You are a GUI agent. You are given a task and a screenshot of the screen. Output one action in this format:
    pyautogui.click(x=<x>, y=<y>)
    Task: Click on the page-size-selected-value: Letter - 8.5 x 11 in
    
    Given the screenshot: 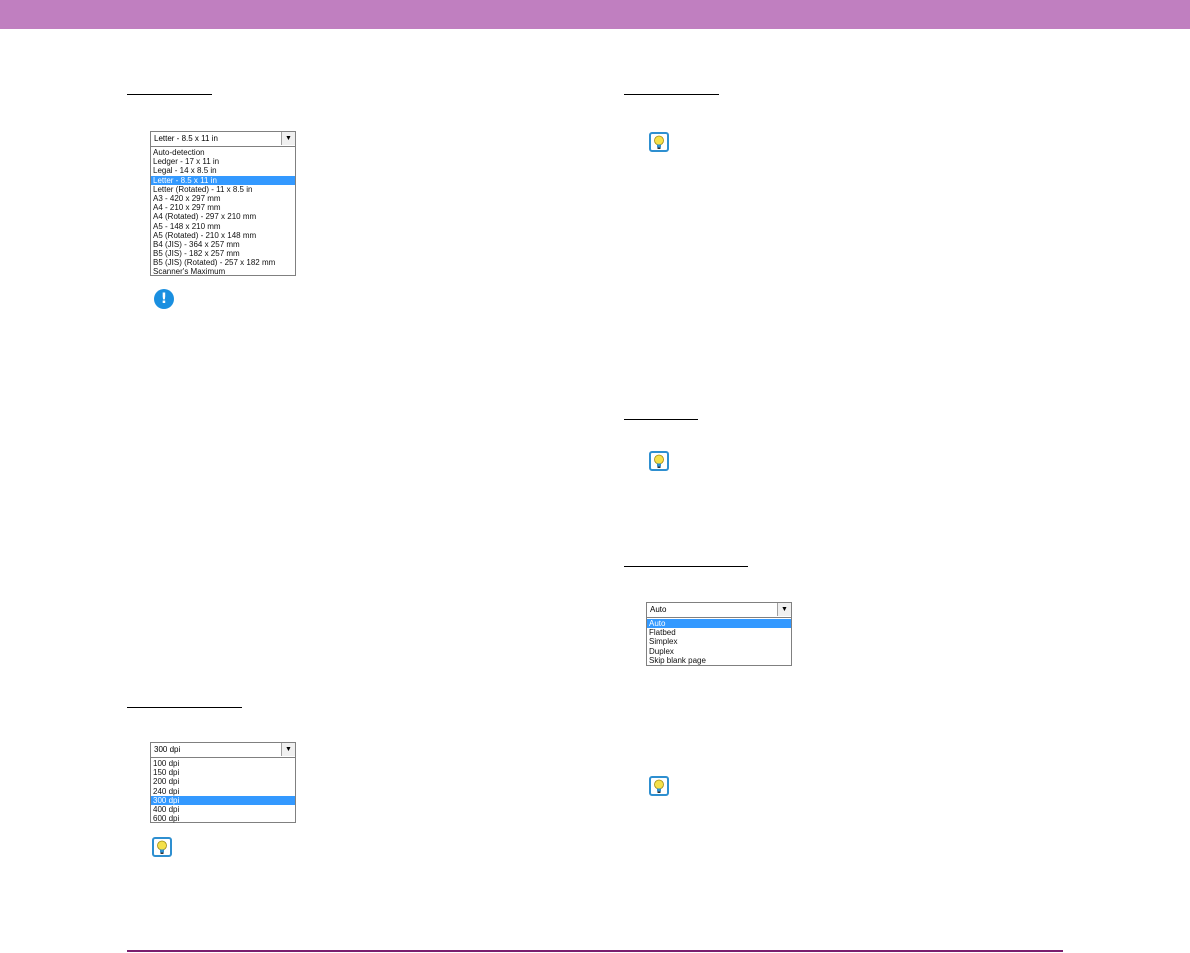 What is the action you would take?
    pyautogui.click(x=186, y=138)
    